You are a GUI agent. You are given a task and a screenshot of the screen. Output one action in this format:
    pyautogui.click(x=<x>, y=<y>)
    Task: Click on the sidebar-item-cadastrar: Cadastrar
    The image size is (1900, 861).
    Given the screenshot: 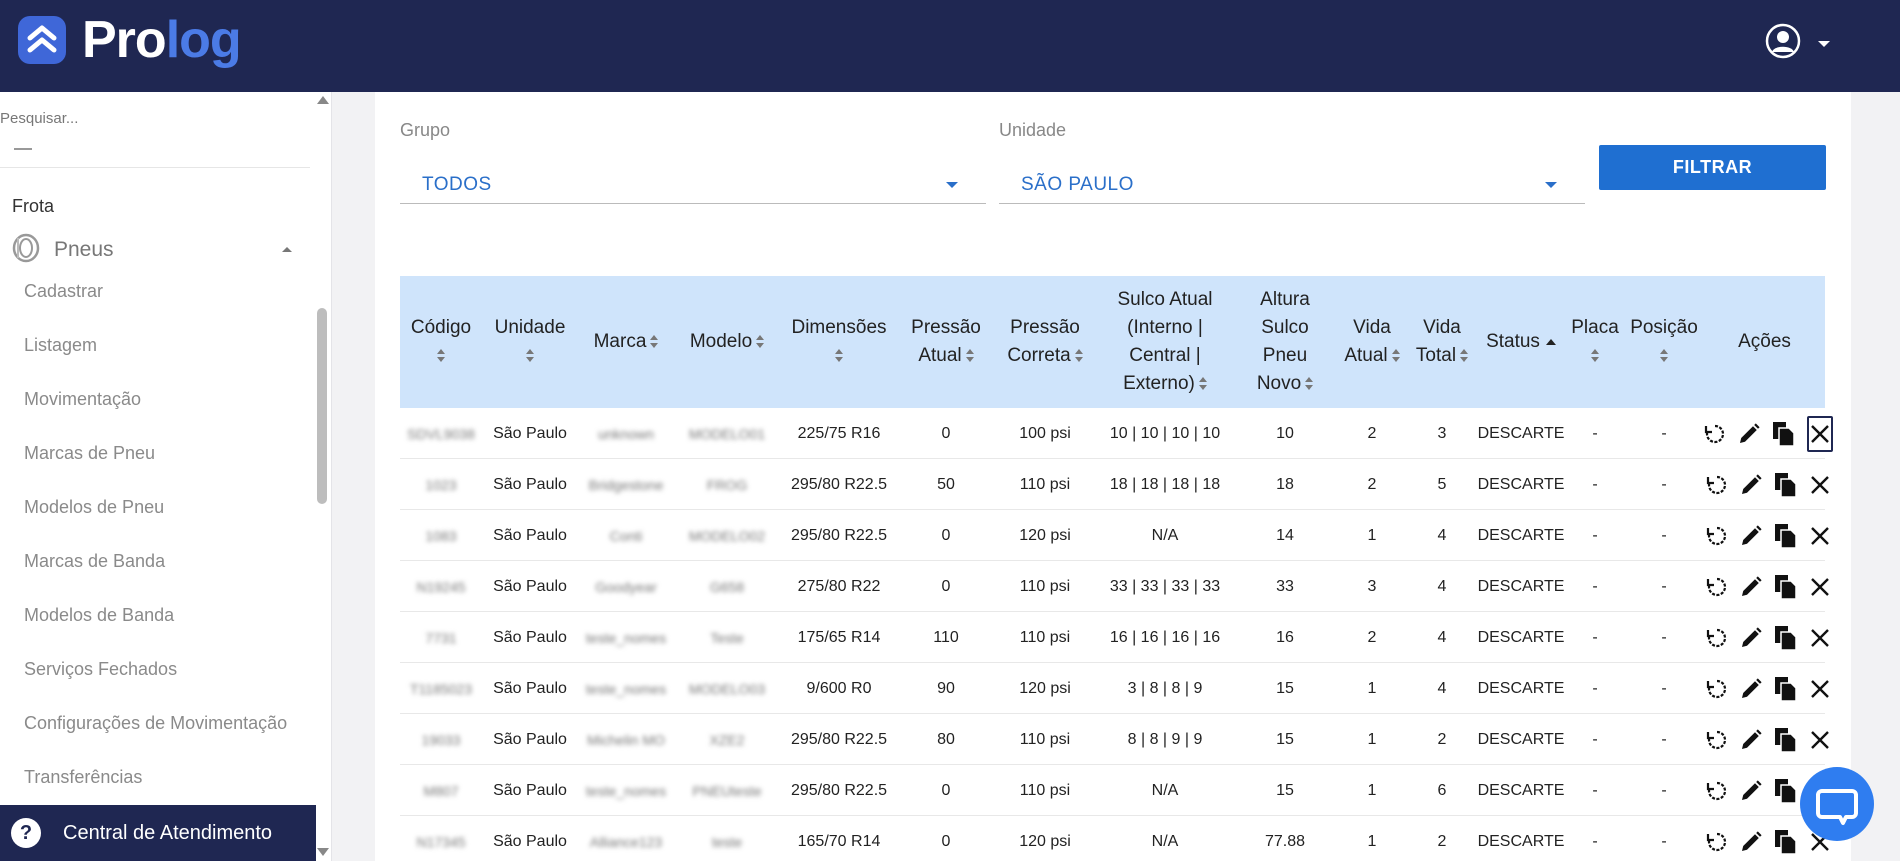 What is the action you would take?
    pyautogui.click(x=155, y=307)
    